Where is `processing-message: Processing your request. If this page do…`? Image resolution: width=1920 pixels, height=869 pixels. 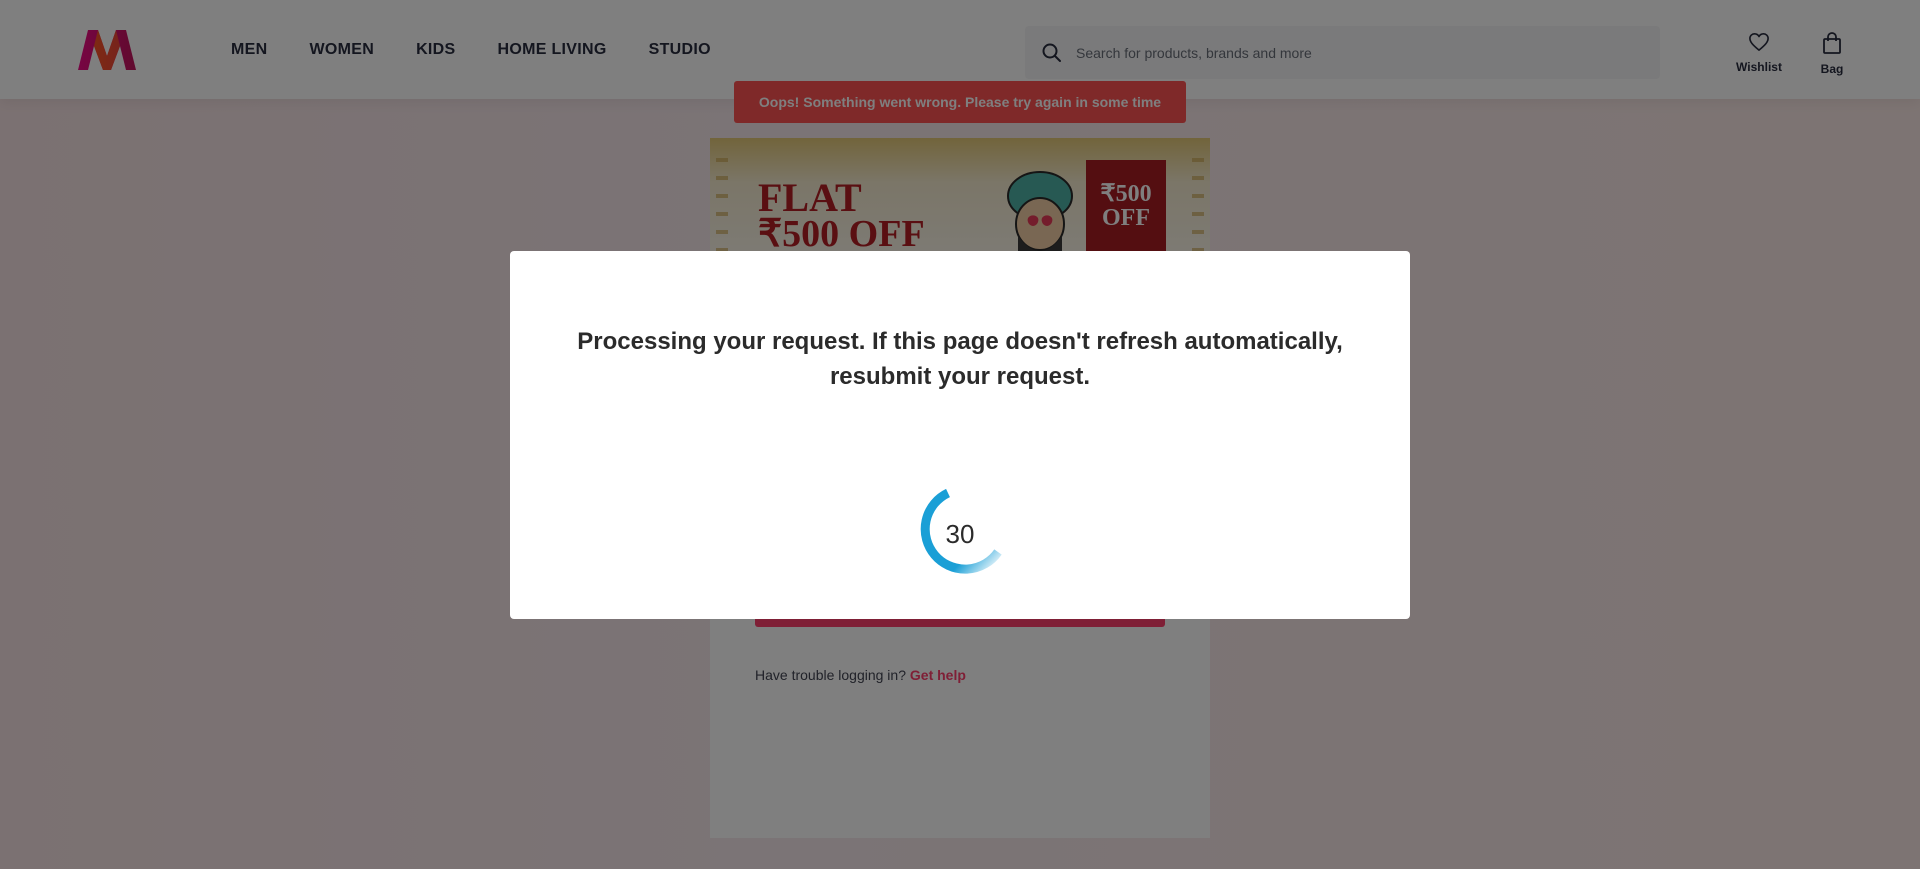 processing-message: Processing your request. If this page do… is located at coordinates (960, 359).